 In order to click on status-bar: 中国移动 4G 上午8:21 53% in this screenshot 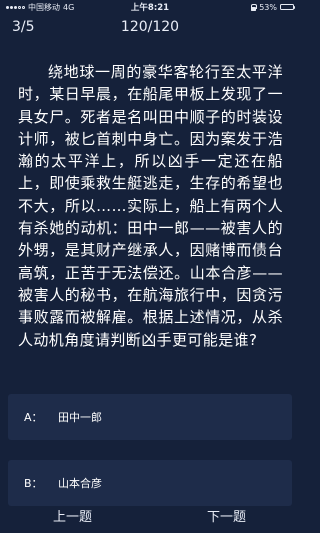, I will do `click(150, 7)`.